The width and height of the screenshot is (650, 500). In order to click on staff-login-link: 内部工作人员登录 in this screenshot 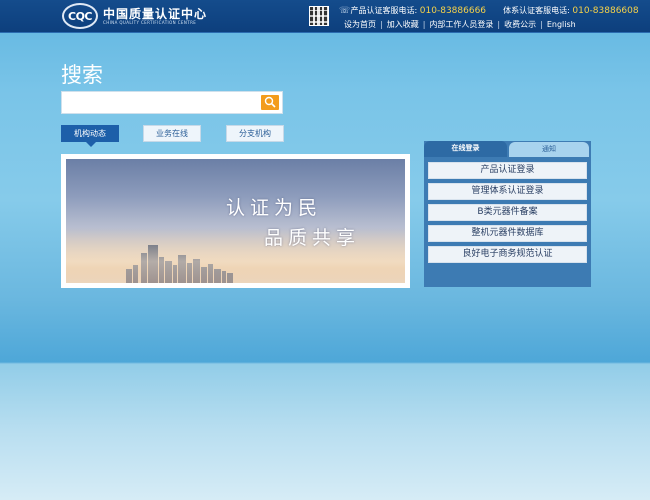, I will do `click(461, 24)`.